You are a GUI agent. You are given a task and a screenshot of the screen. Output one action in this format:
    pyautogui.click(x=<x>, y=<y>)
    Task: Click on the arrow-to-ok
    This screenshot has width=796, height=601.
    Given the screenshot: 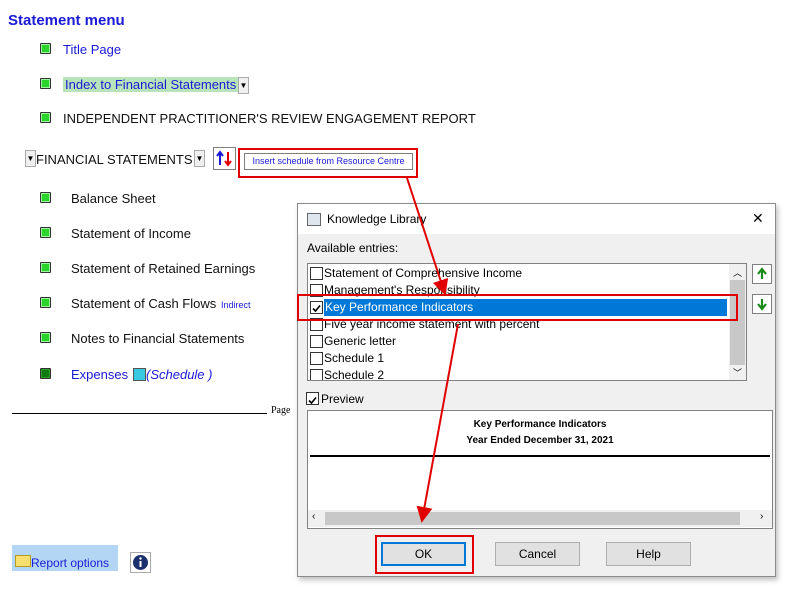 What is the action you would take?
    pyautogui.click(x=437, y=423)
    